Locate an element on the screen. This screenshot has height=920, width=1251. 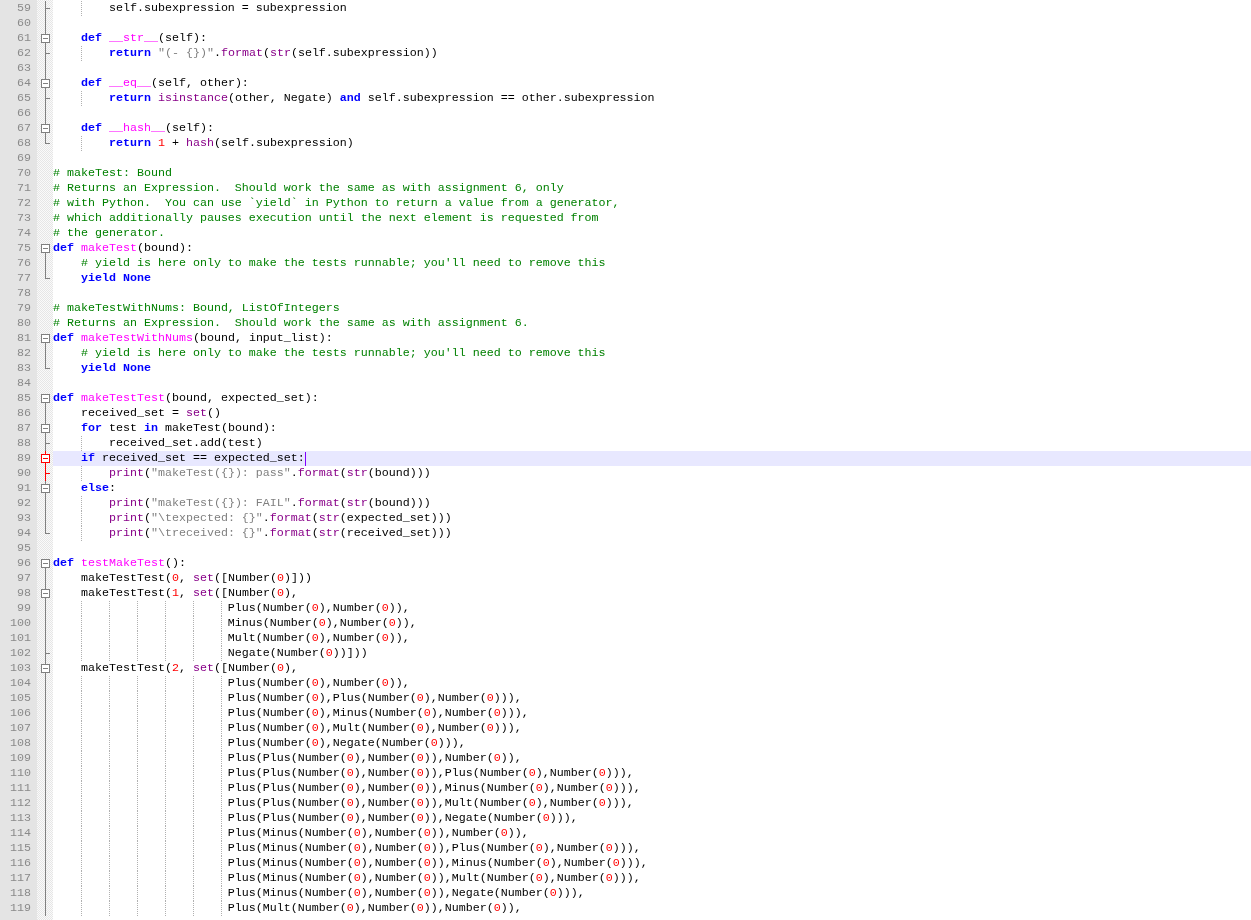
line-number: 67 is located at coordinates (24, 128).